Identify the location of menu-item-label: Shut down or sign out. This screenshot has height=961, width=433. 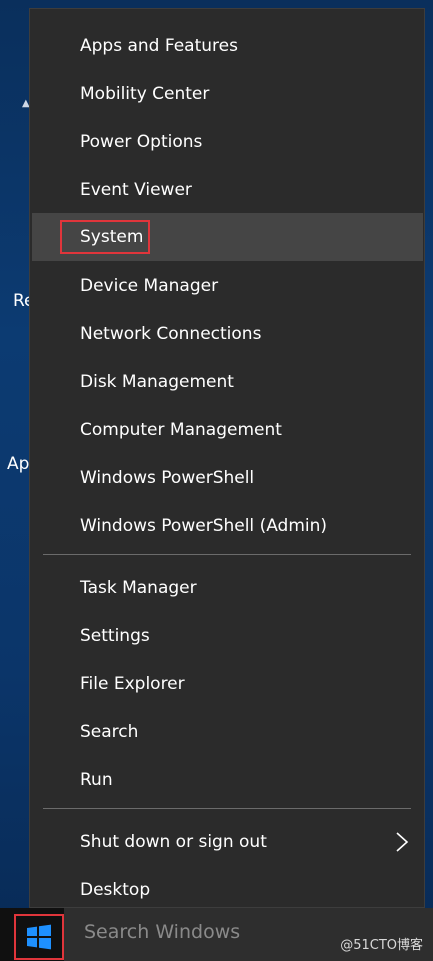
(173, 842).